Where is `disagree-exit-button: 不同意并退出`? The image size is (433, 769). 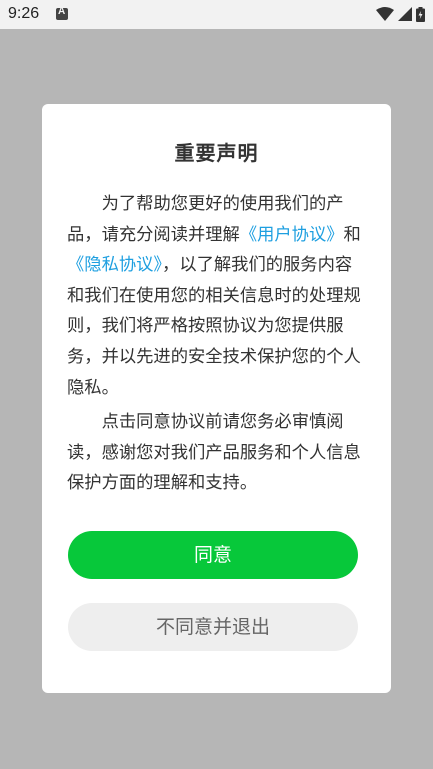
disagree-exit-button: 不同意并退出 is located at coordinates (213, 627).